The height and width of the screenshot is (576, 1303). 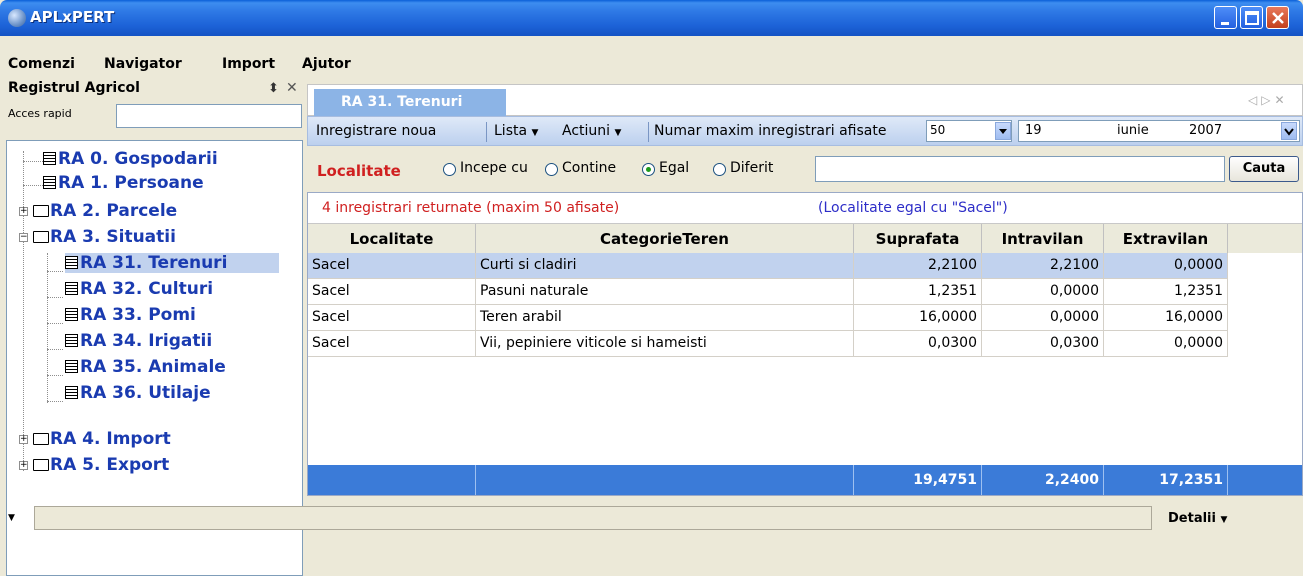 I want to click on tree-item-export: RA 5. Export, so click(x=101, y=465).